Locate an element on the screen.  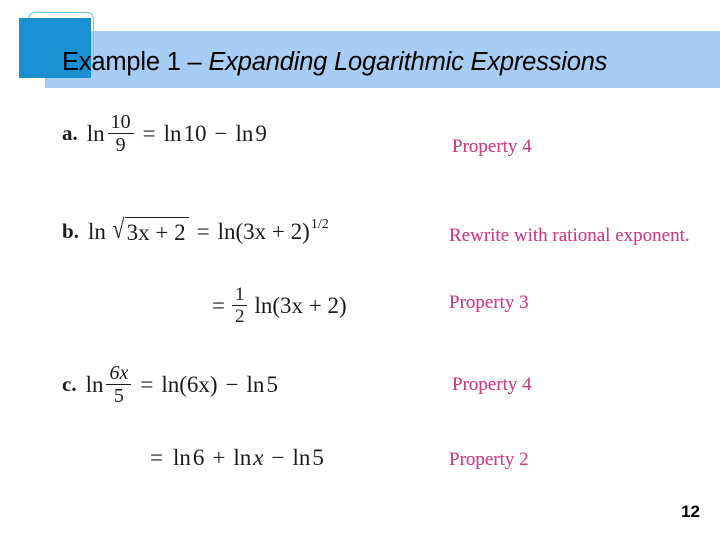
equation-line-c: c. ln 6x 5 = ln(6x) − ln 5 is located at coordinates (170, 385).